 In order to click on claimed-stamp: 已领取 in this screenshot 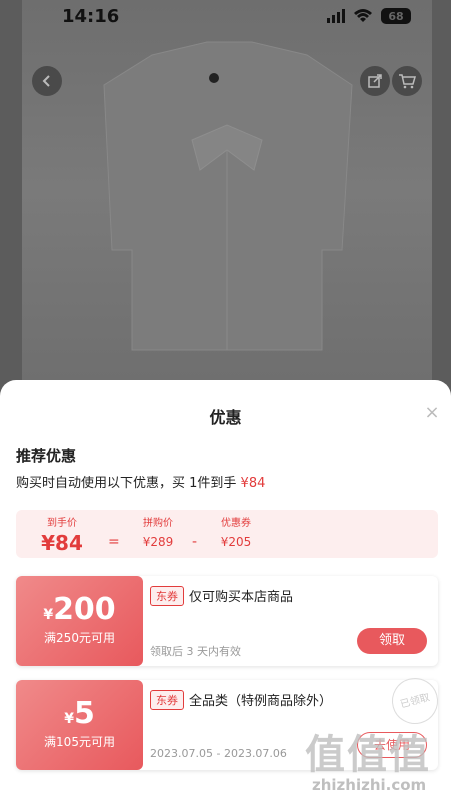, I will do `click(415, 701)`.